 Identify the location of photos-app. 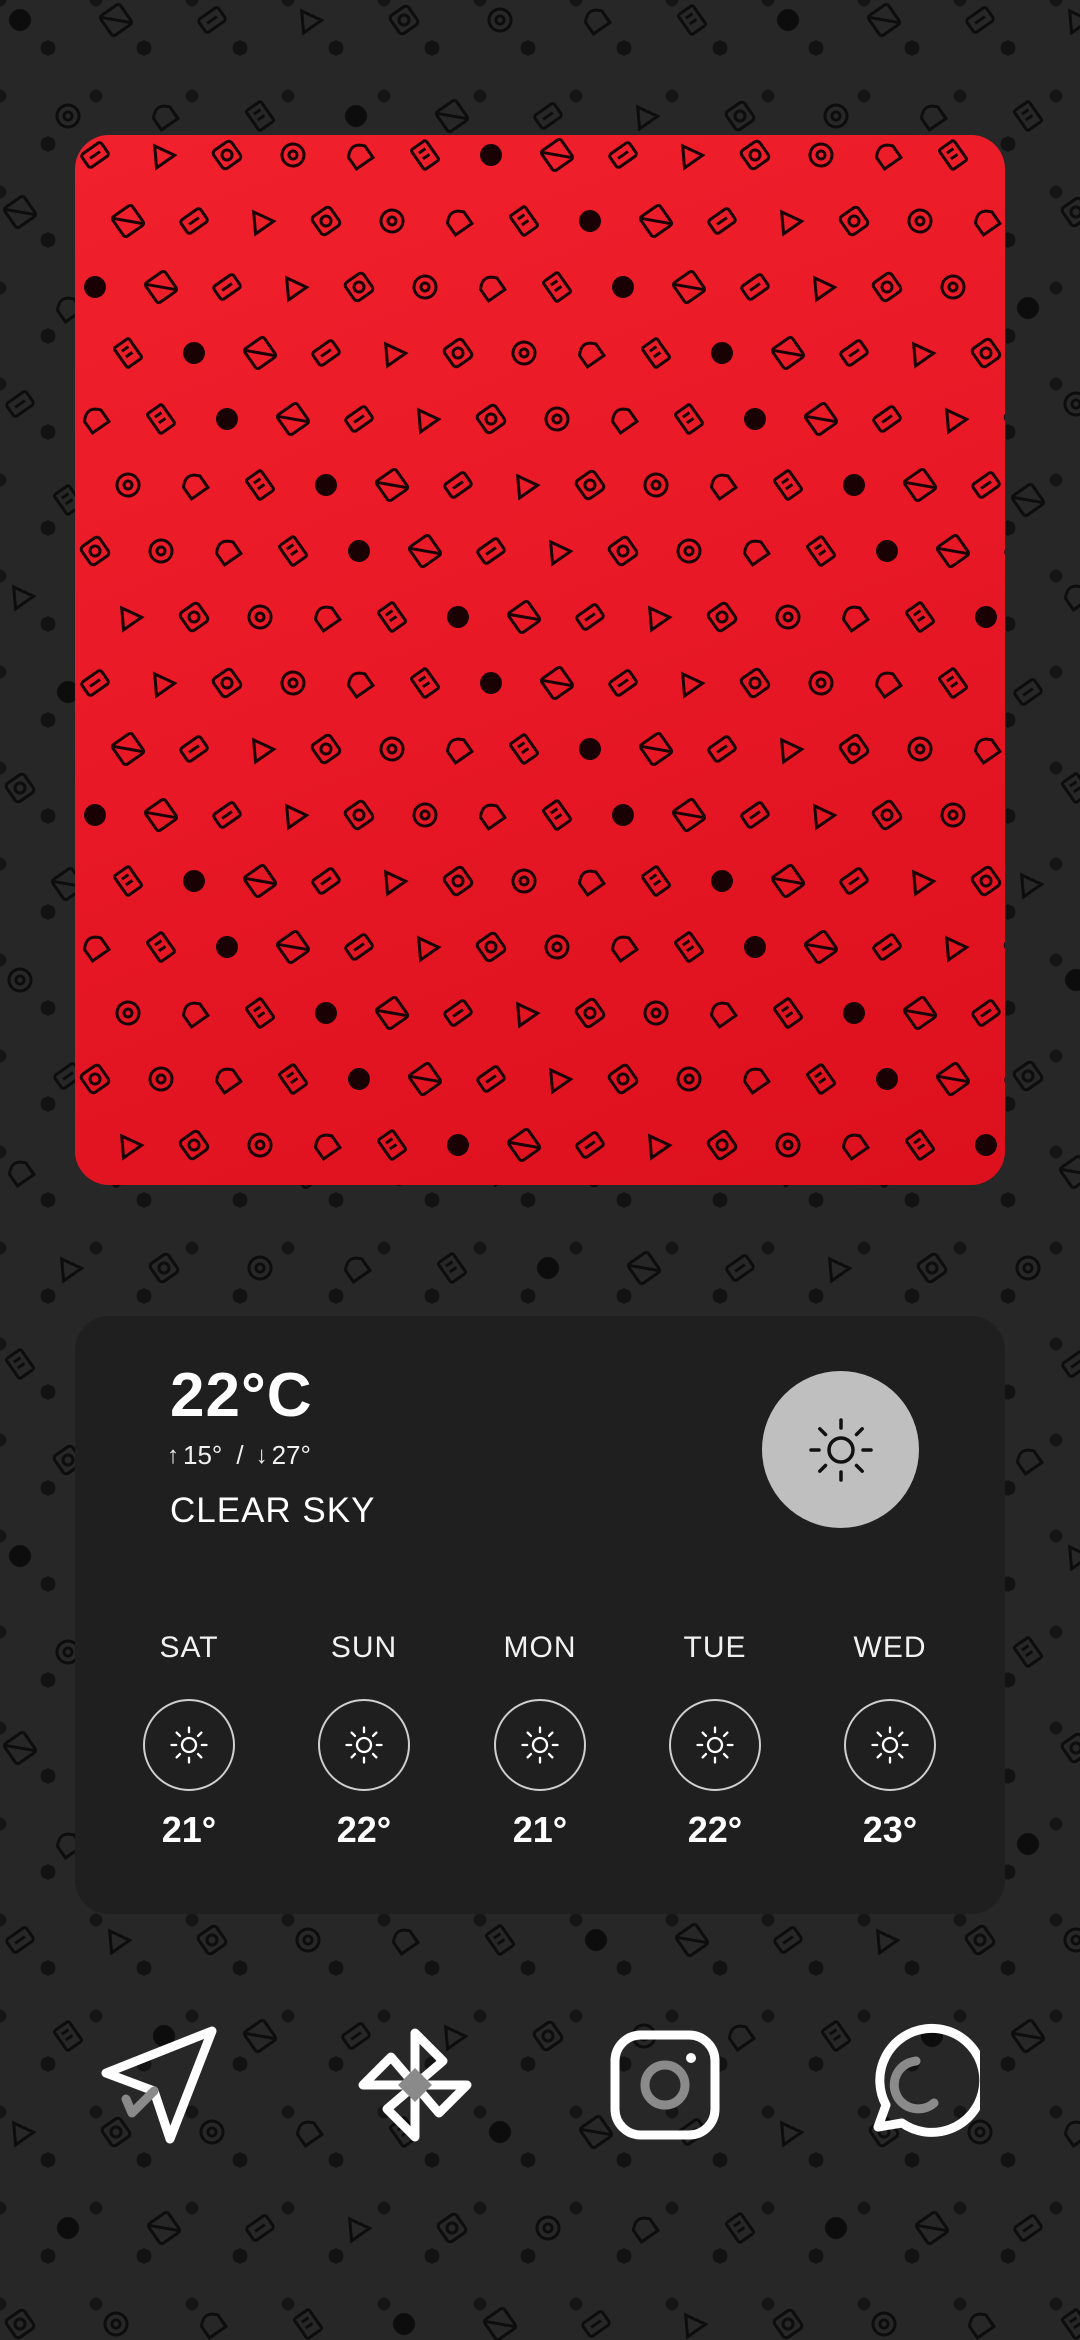
(415, 2085).